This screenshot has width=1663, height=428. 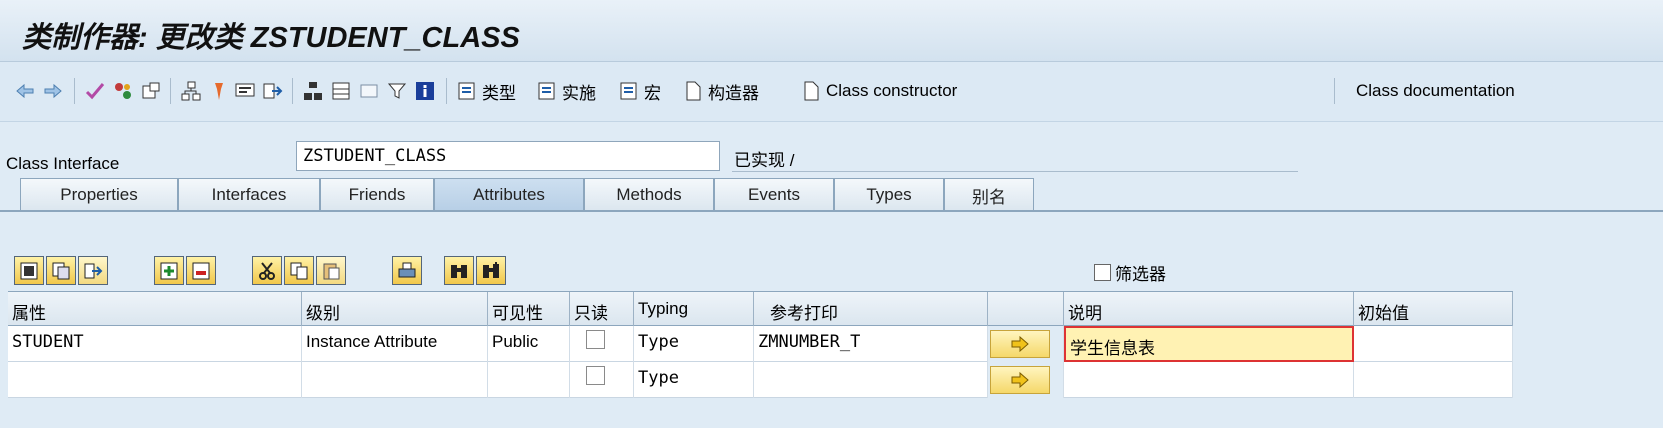 I want to click on type-button: 类型, so click(x=486, y=91).